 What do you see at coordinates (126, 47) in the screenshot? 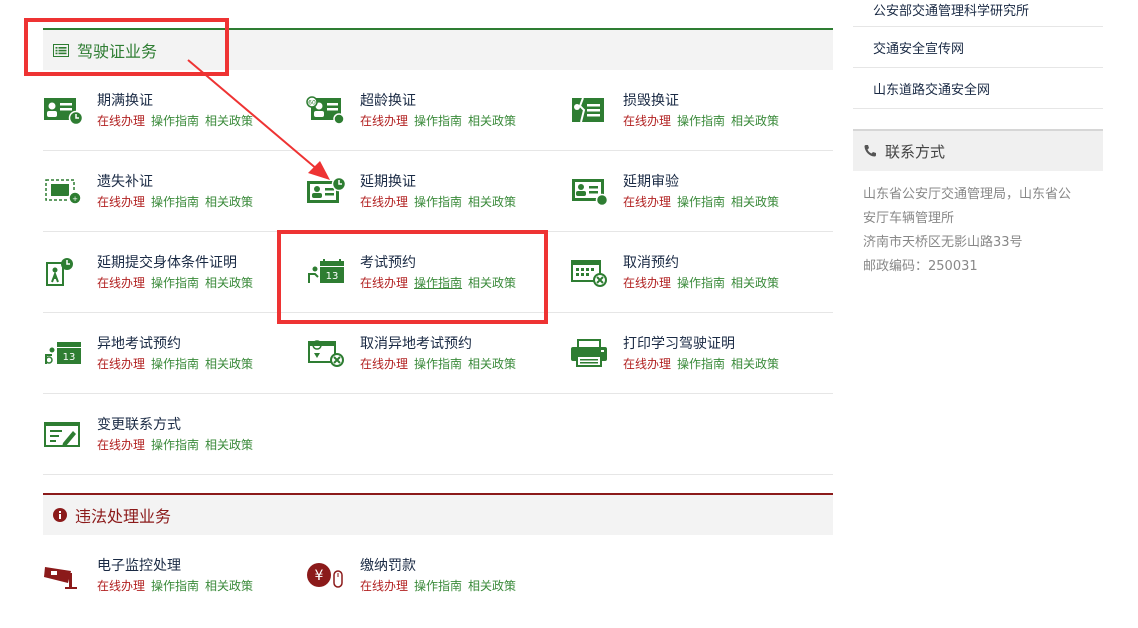
I see `annotation-box-section` at bounding box center [126, 47].